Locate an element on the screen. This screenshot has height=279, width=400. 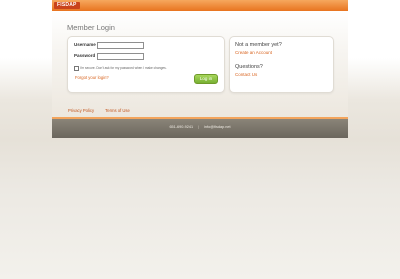
create-account-link: Create an Account is located at coordinates (253, 52).